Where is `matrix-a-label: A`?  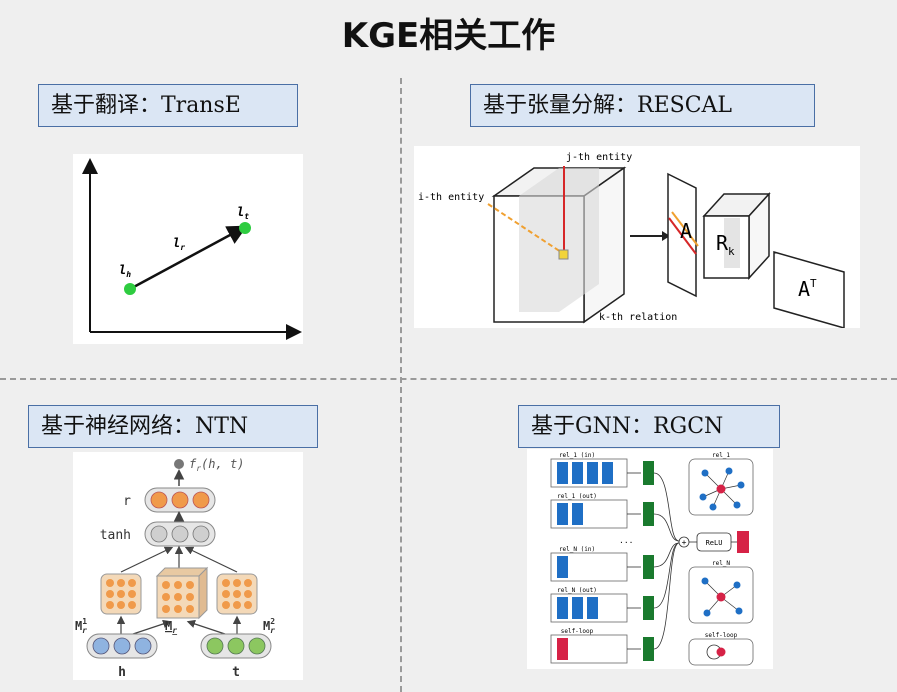 matrix-a-label: A is located at coordinates (686, 231).